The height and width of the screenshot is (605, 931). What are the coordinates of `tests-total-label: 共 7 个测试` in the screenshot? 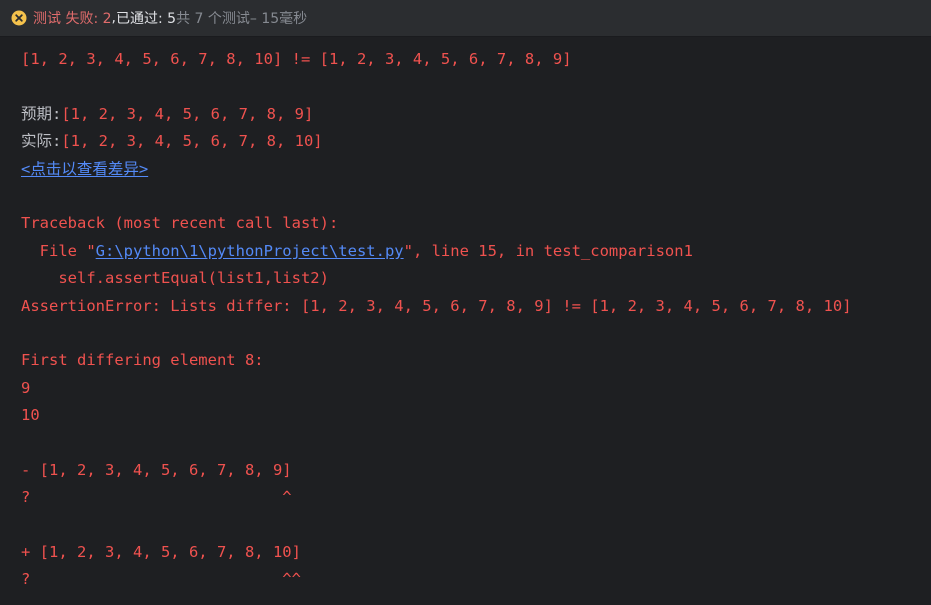 It's located at (213, 19).